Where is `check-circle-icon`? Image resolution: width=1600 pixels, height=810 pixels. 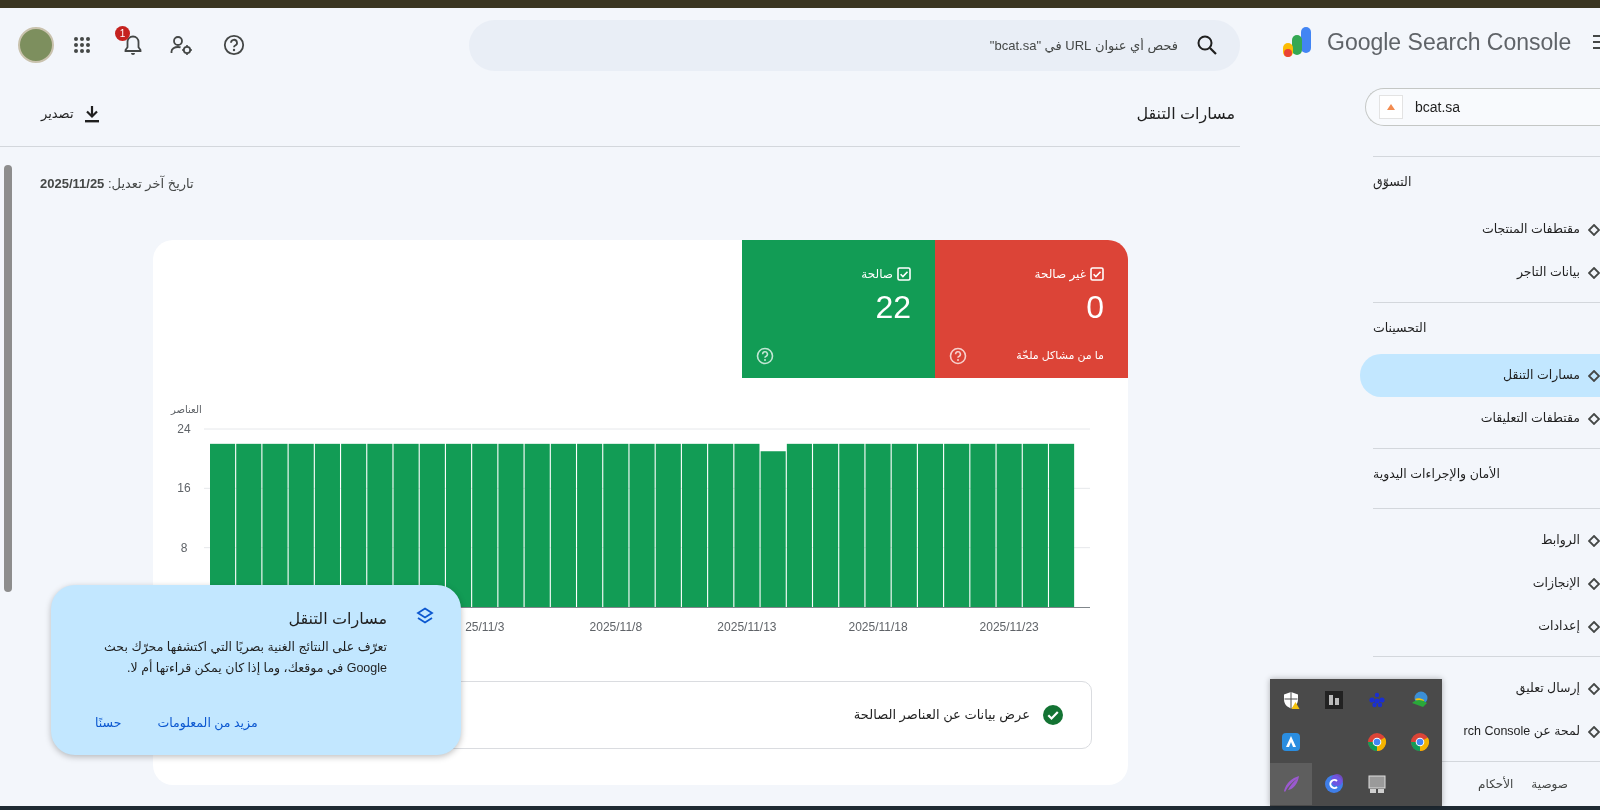 check-circle-icon is located at coordinates (1053, 715).